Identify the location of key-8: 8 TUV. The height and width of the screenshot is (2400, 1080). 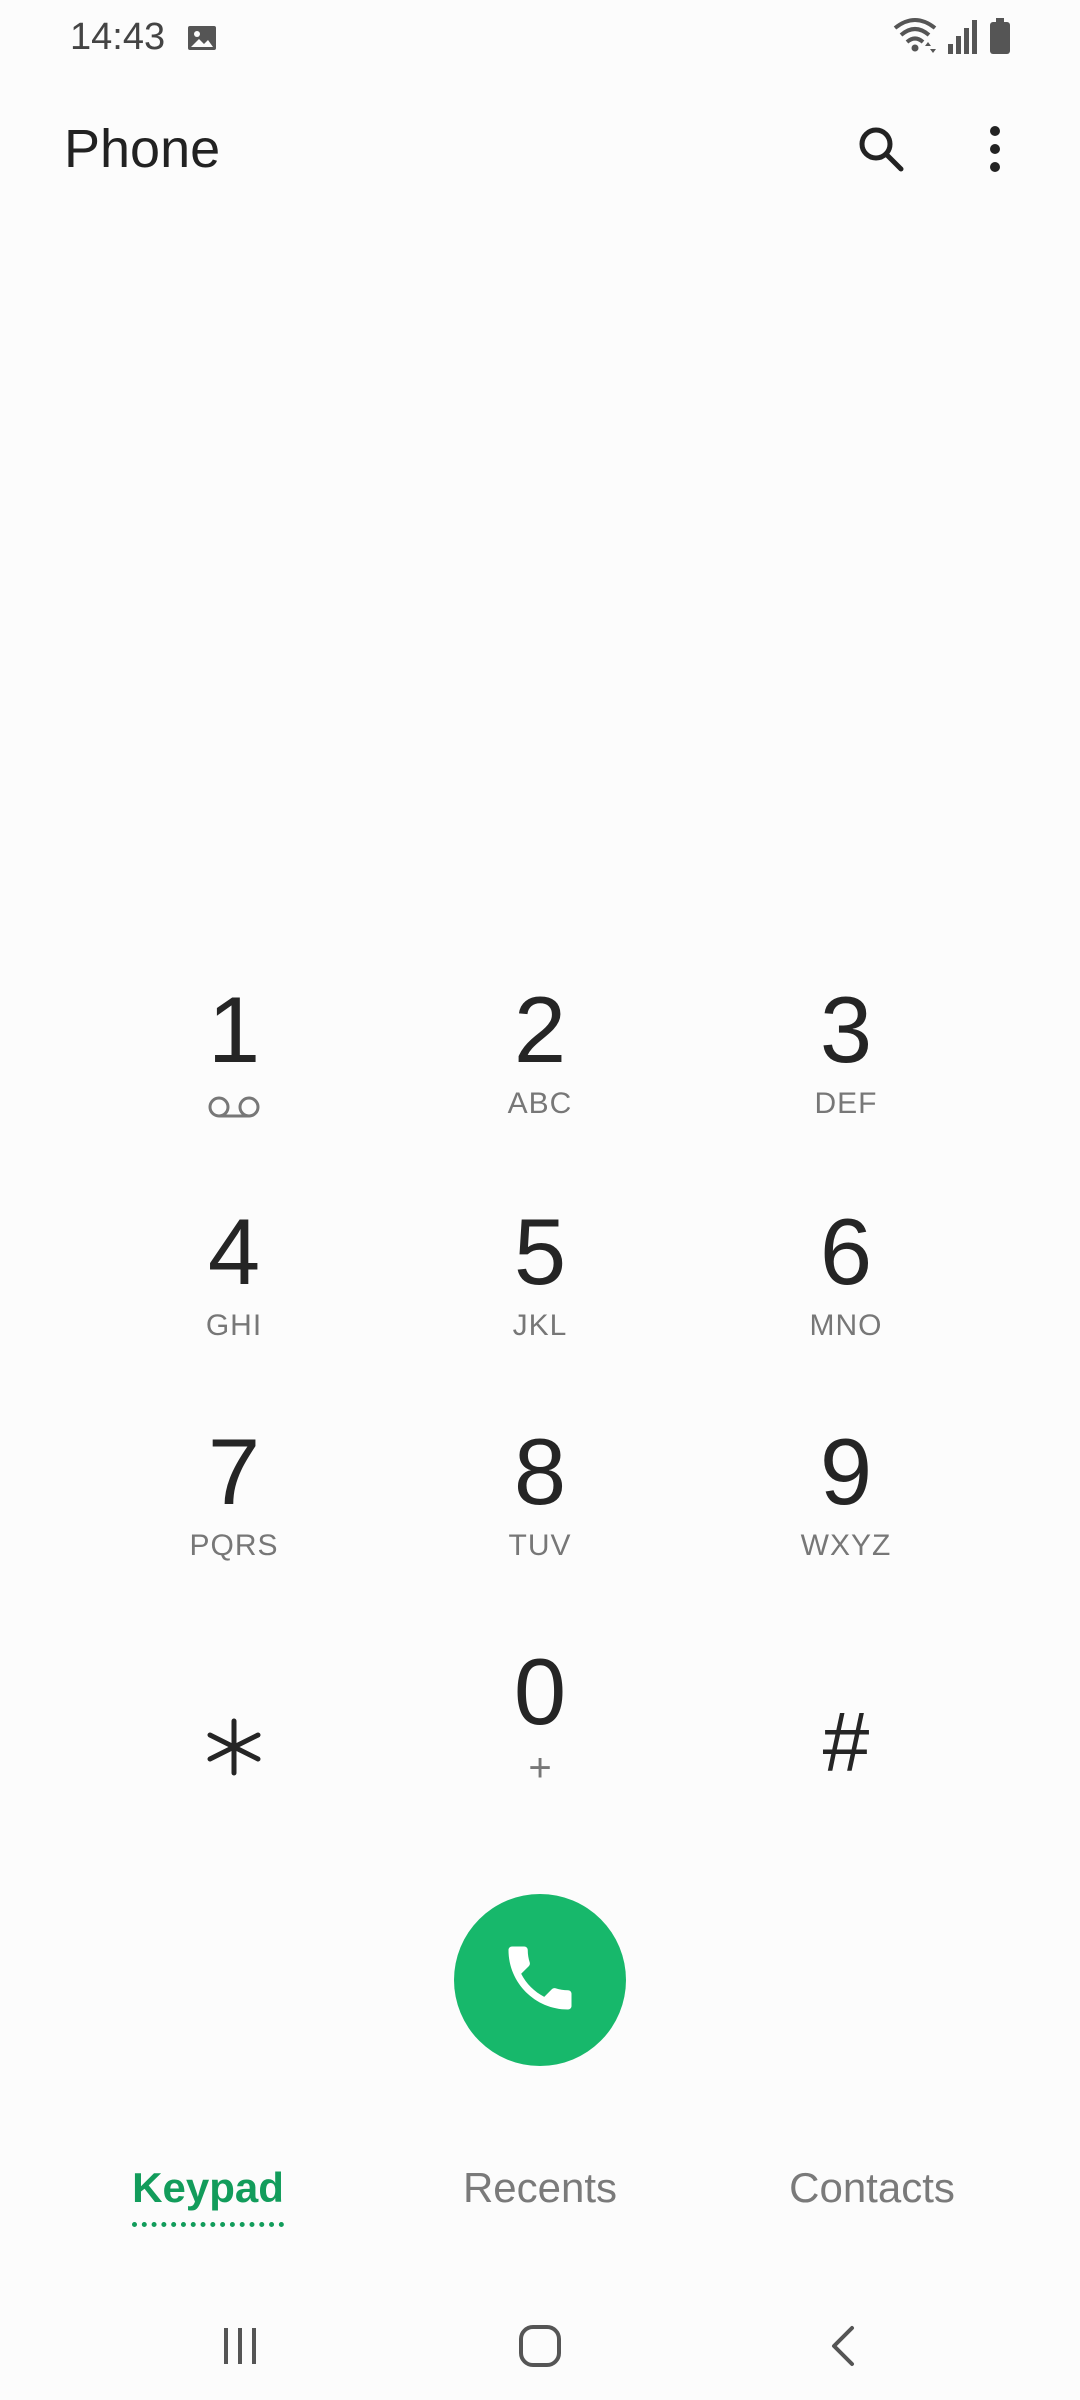
(540, 1502).